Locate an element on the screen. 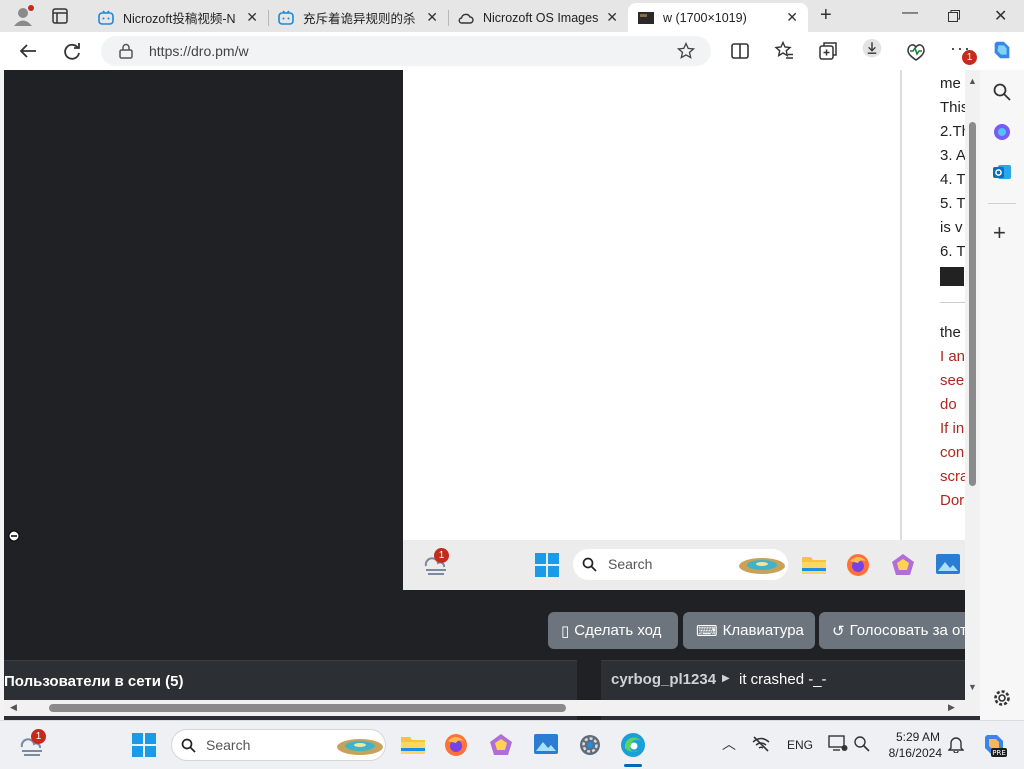 The image size is (1024, 769). photos-icon is located at coordinates (546, 744).